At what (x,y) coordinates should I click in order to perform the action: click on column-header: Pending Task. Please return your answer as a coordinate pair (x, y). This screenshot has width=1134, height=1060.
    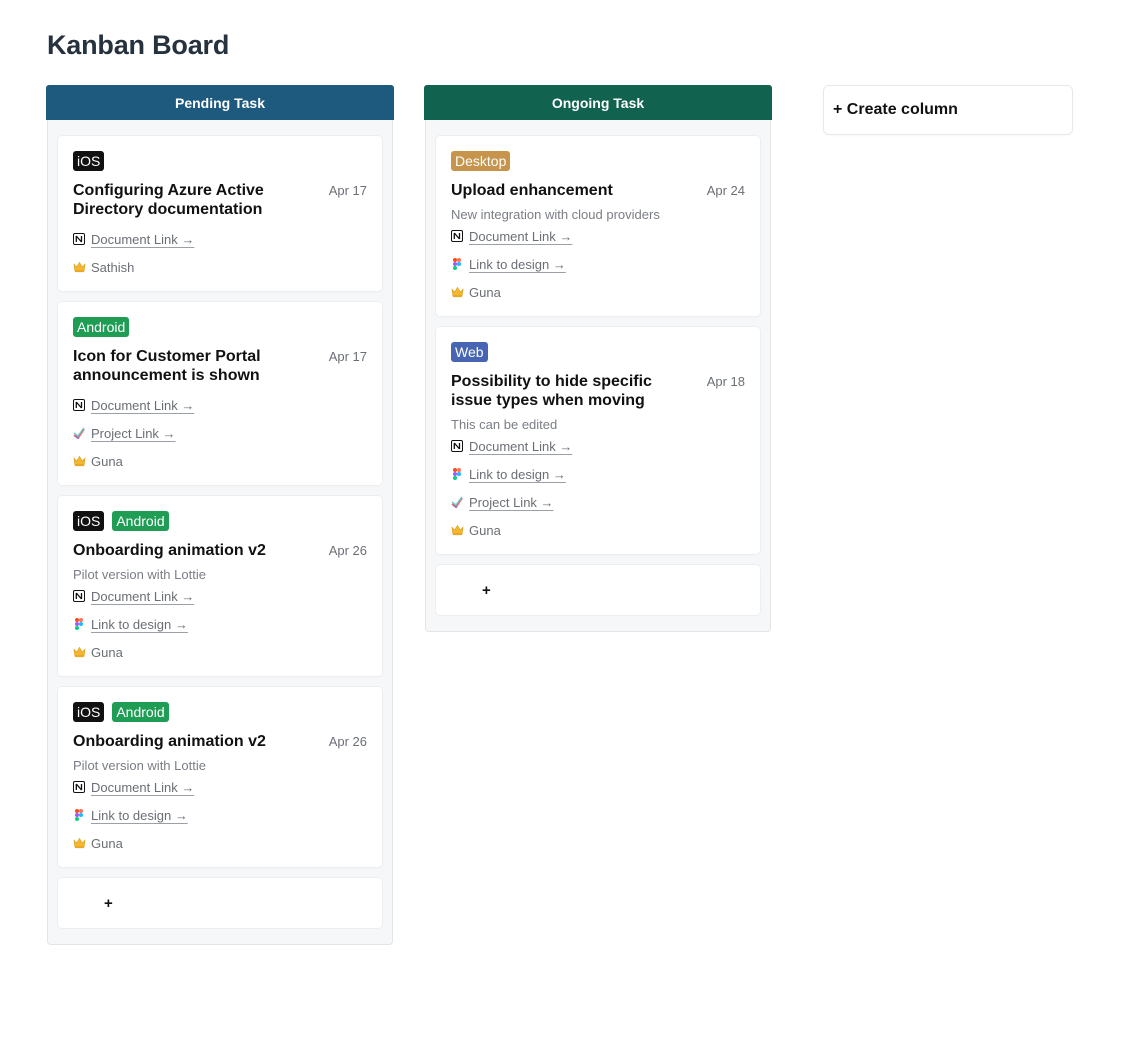
    Looking at the image, I should click on (220, 102).